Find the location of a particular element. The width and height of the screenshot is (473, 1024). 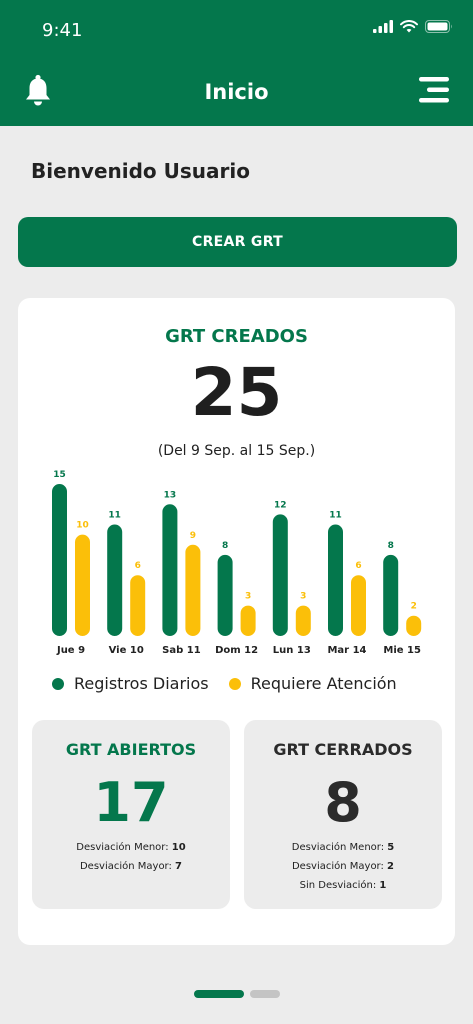

open-grt-title: GRT ABIERTOS is located at coordinates (131, 749).